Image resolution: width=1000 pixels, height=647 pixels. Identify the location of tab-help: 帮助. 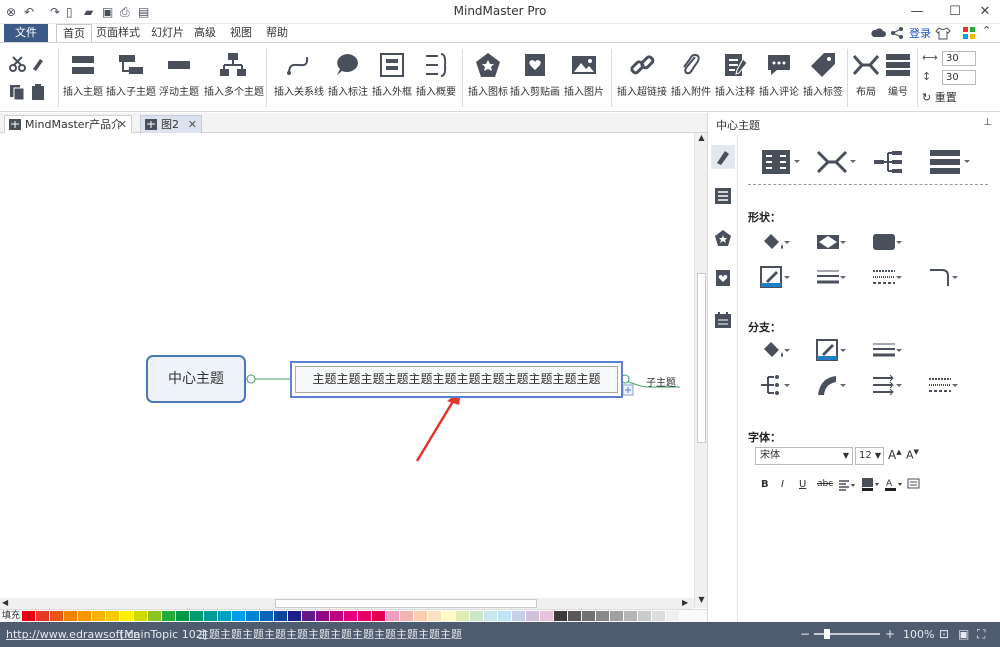
(277, 33).